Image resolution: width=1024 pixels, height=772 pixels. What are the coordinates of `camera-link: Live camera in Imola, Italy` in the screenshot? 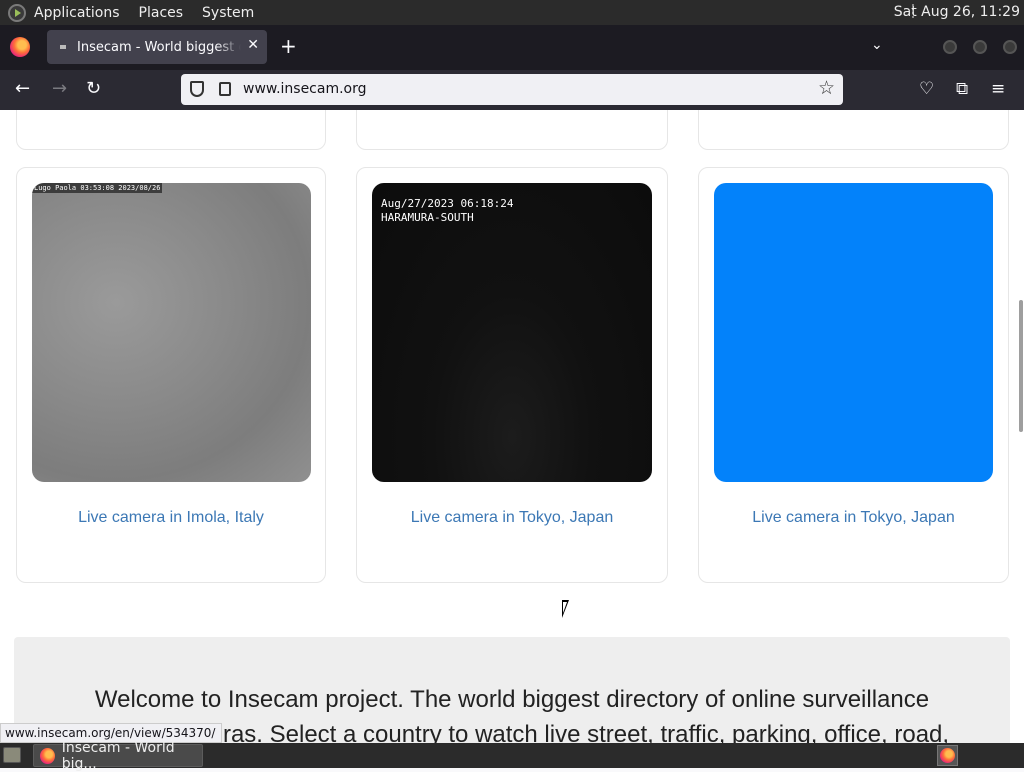 It's located at (171, 518).